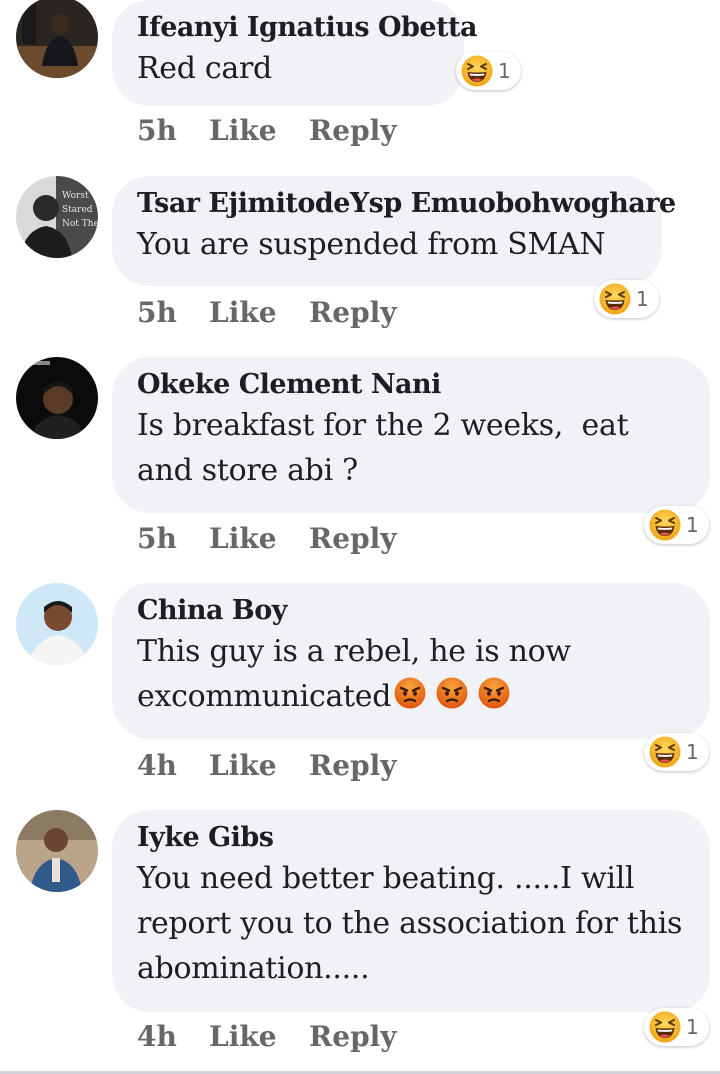 This screenshot has width=720, height=1074. I want to click on comment-author: Ifeanyi Ignatius Obetta, so click(307, 28).